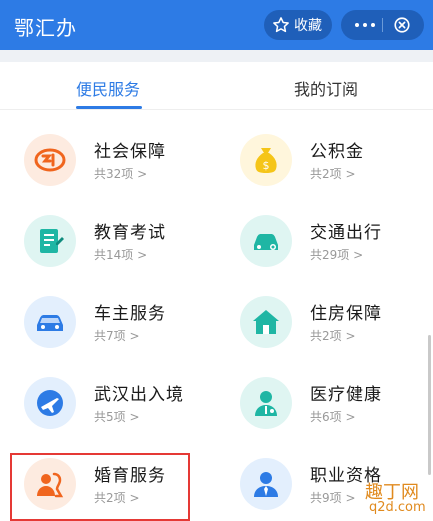 The image size is (433, 521). I want to click on car-front-icon, so click(50, 323).